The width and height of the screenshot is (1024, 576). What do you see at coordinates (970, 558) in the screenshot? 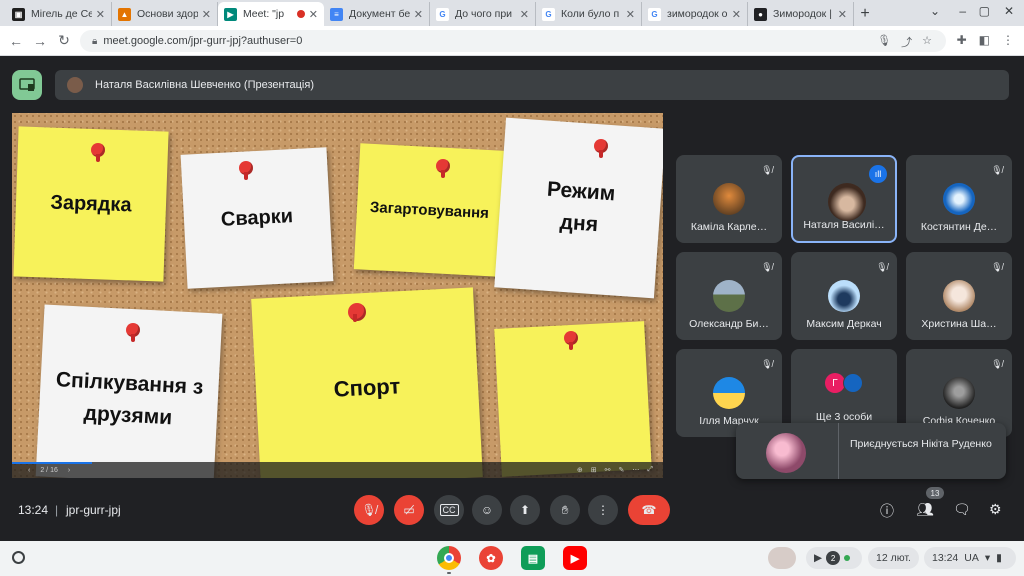
I see `status-tray: 13:24 UA ▾ ▮` at bounding box center [970, 558].